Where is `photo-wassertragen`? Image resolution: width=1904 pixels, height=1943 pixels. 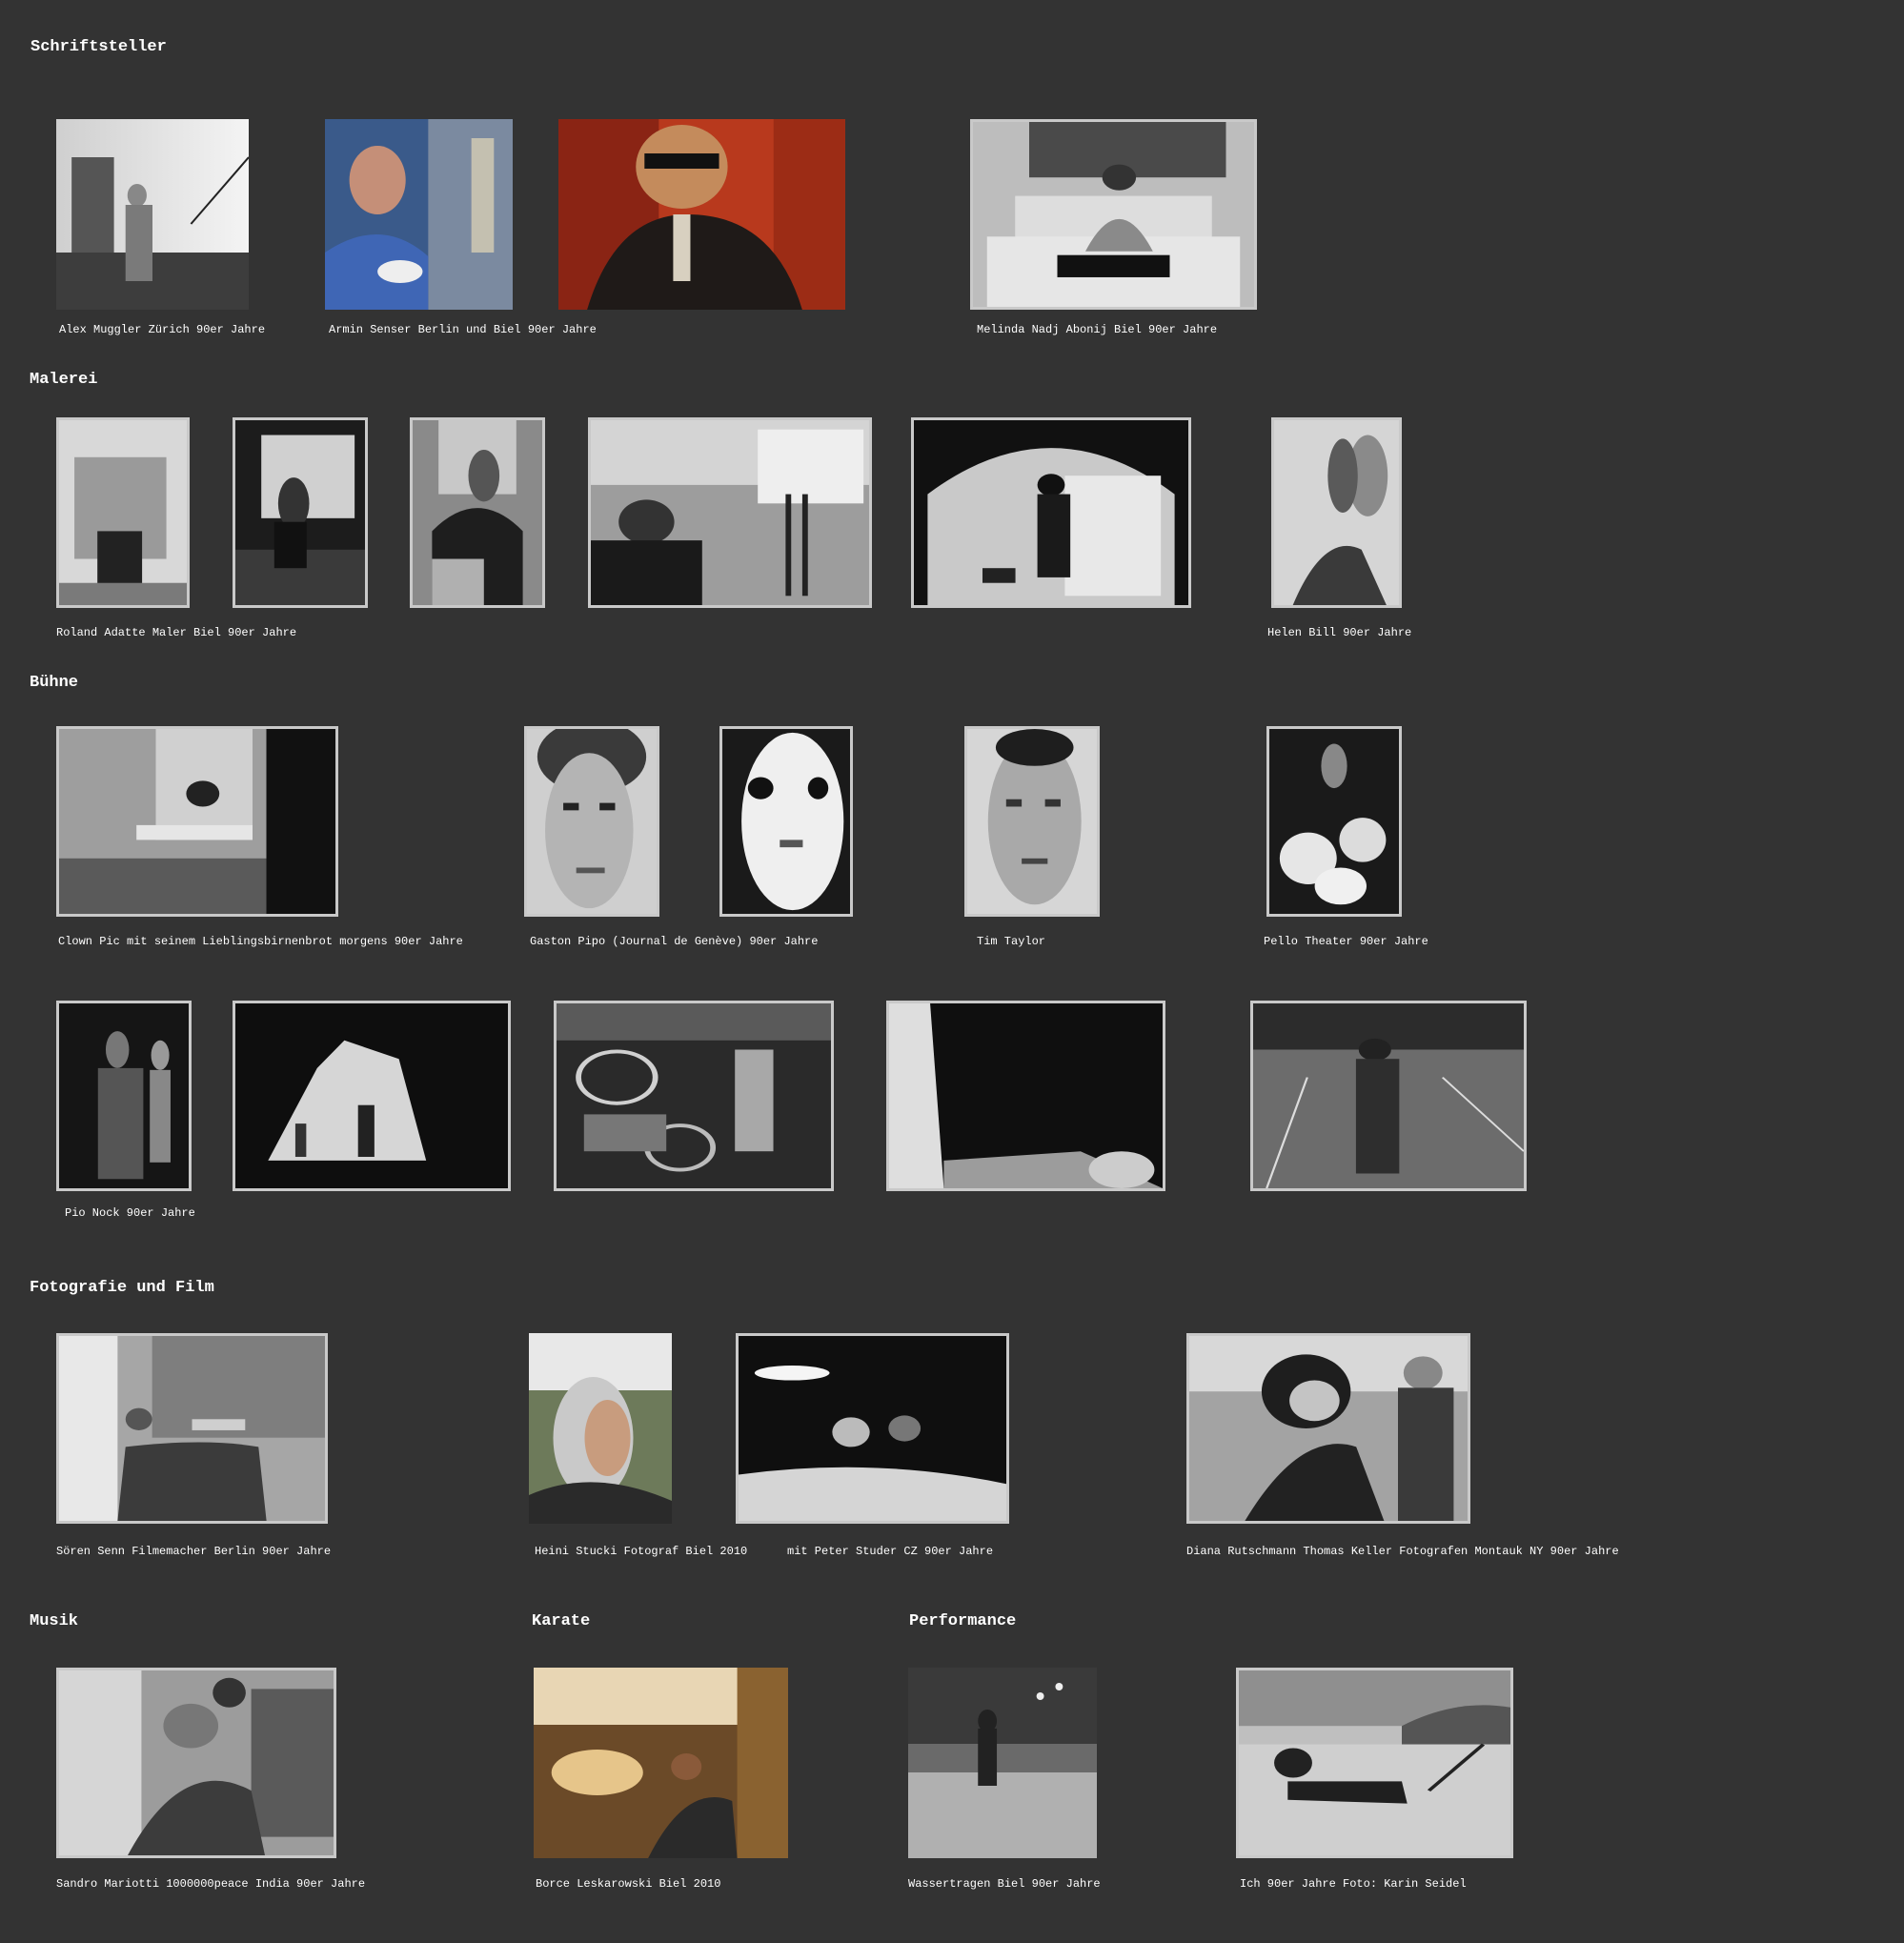 photo-wassertragen is located at coordinates (1002, 1763).